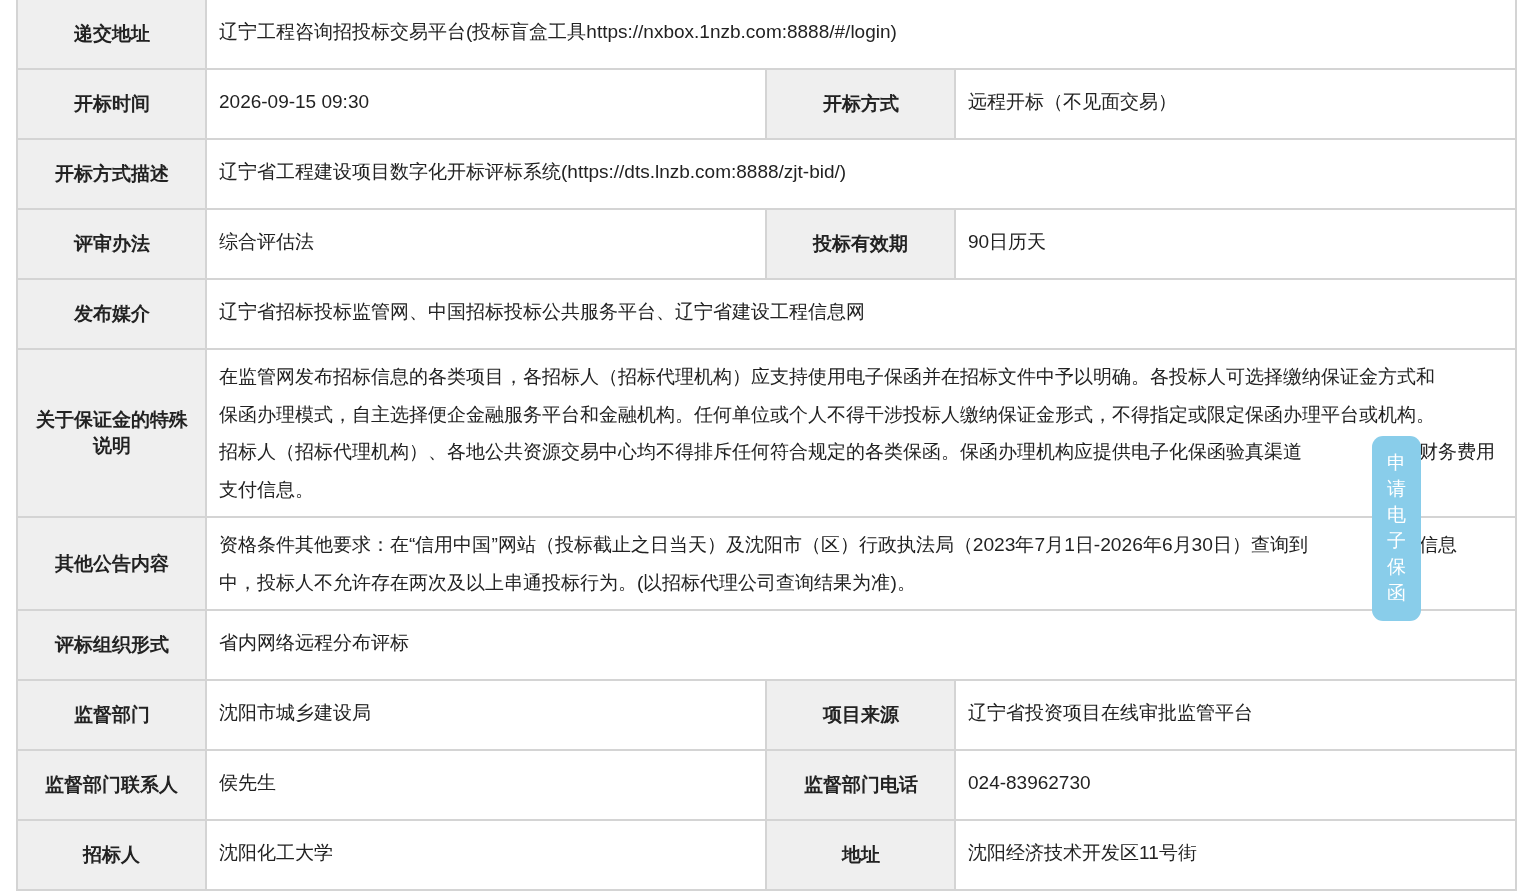  Describe the element at coordinates (112, 35) in the screenshot. I see `field-label: 递交地址` at that location.